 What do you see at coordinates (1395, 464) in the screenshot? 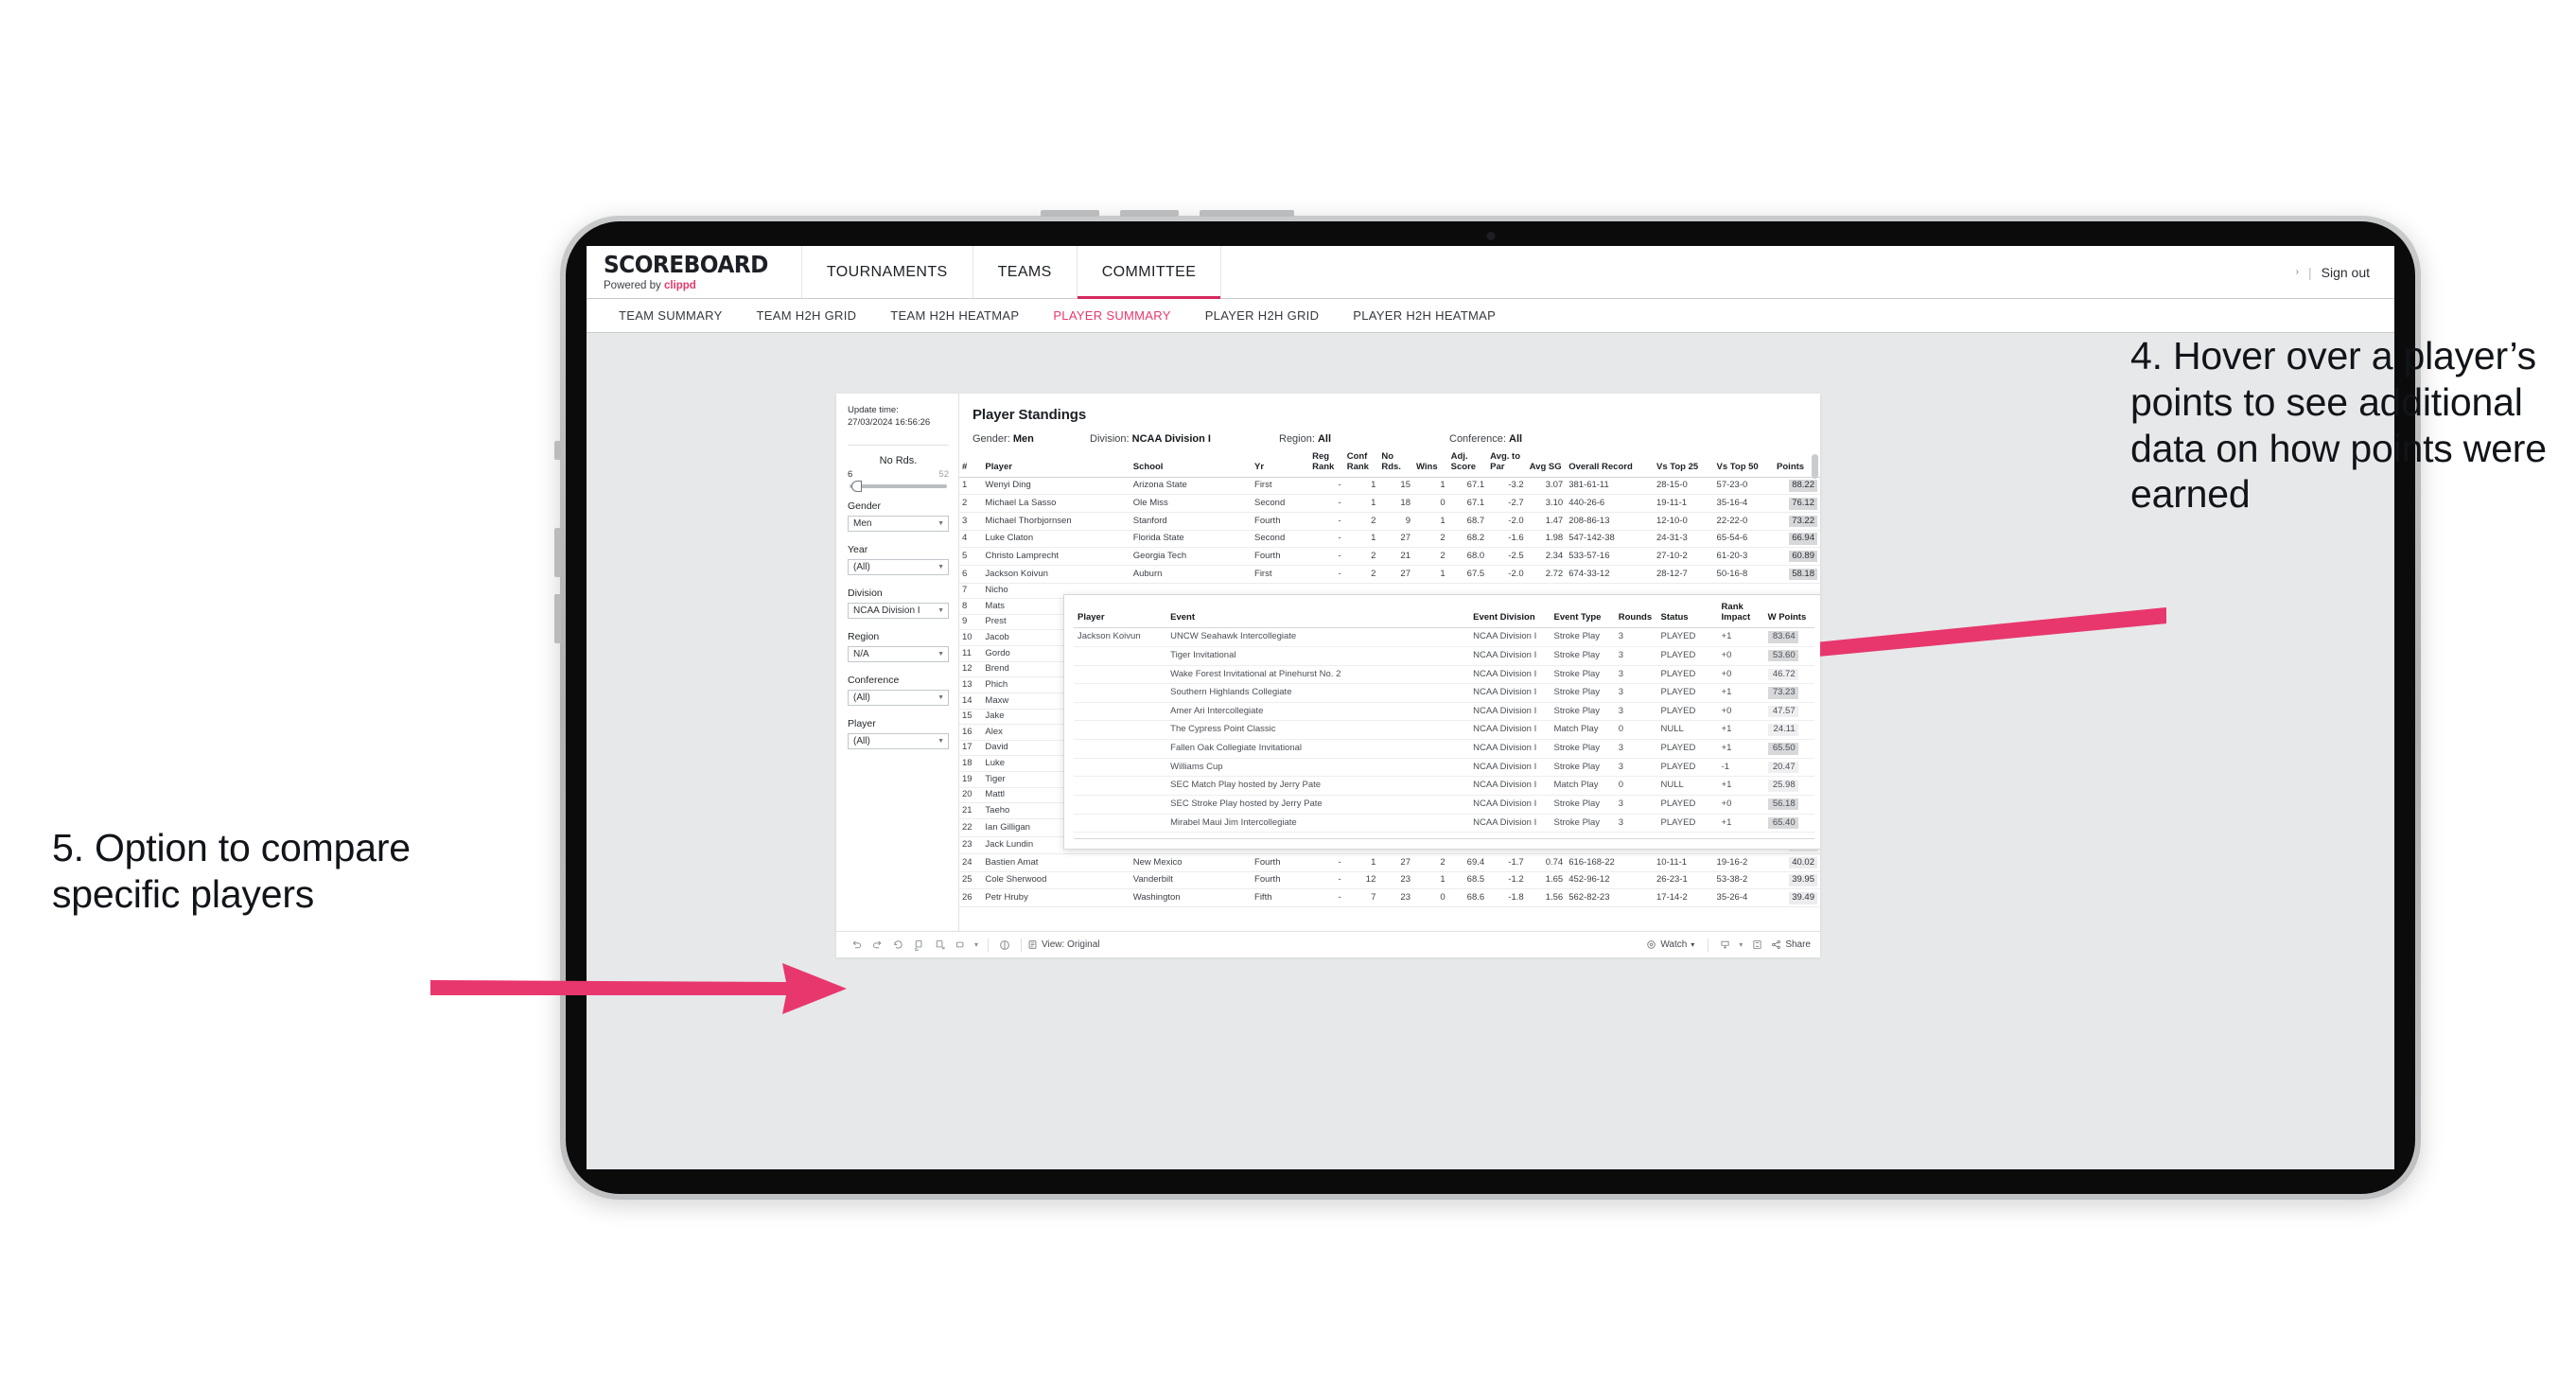
I see `col-no-rds: No Rds.` at bounding box center [1395, 464].